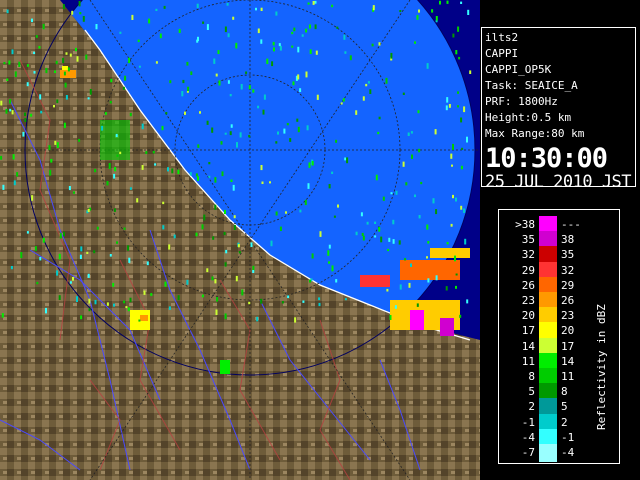 The image size is (640, 480). I want to click on station-name: ilts2, so click(502, 37).